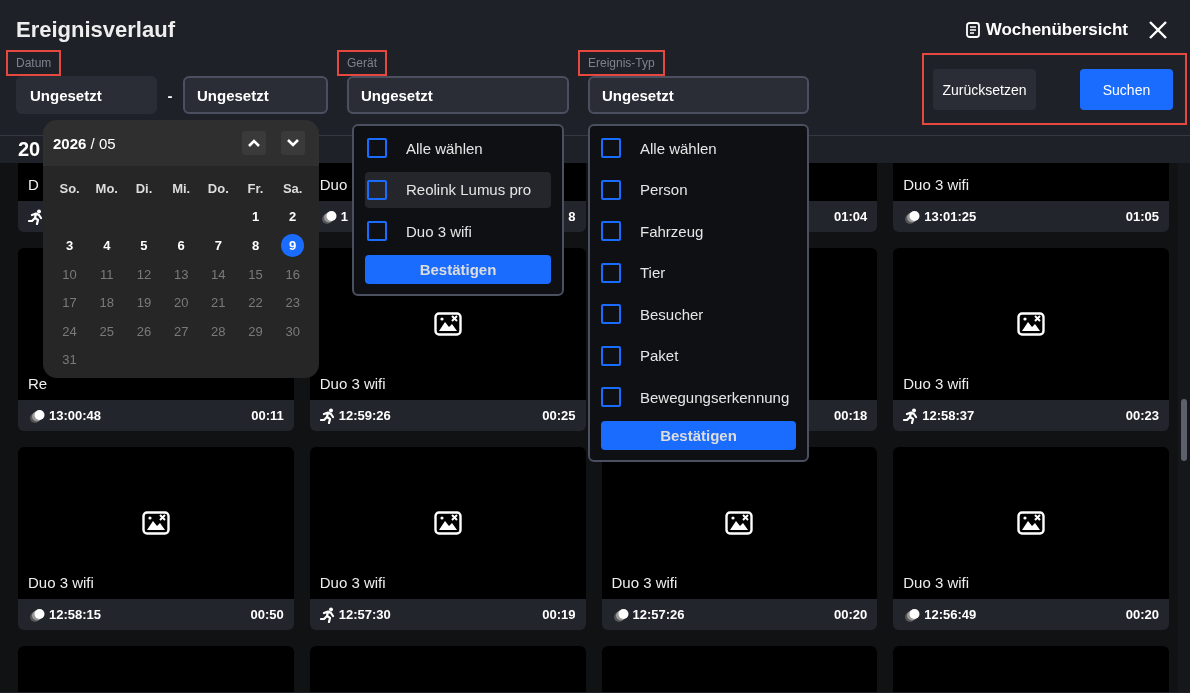  Describe the element at coordinates (218, 303) in the screenshot. I see `calendar-day: 21` at that location.